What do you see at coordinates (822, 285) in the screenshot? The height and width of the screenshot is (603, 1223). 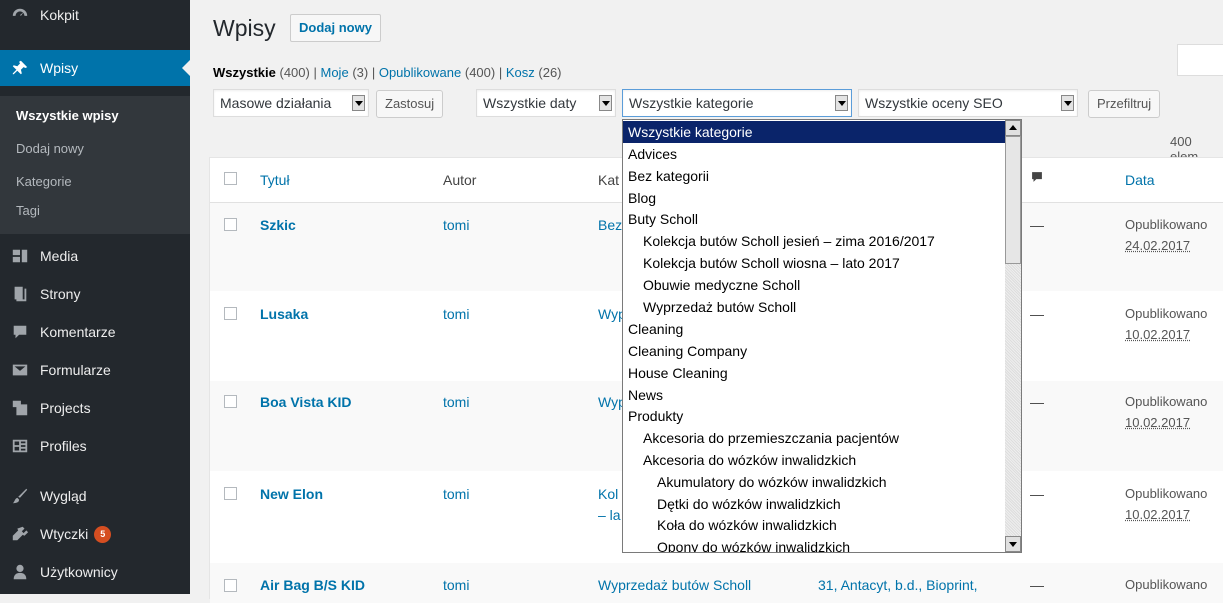 I see `dropdown-option: Obuwie medyczne Scholl` at bounding box center [822, 285].